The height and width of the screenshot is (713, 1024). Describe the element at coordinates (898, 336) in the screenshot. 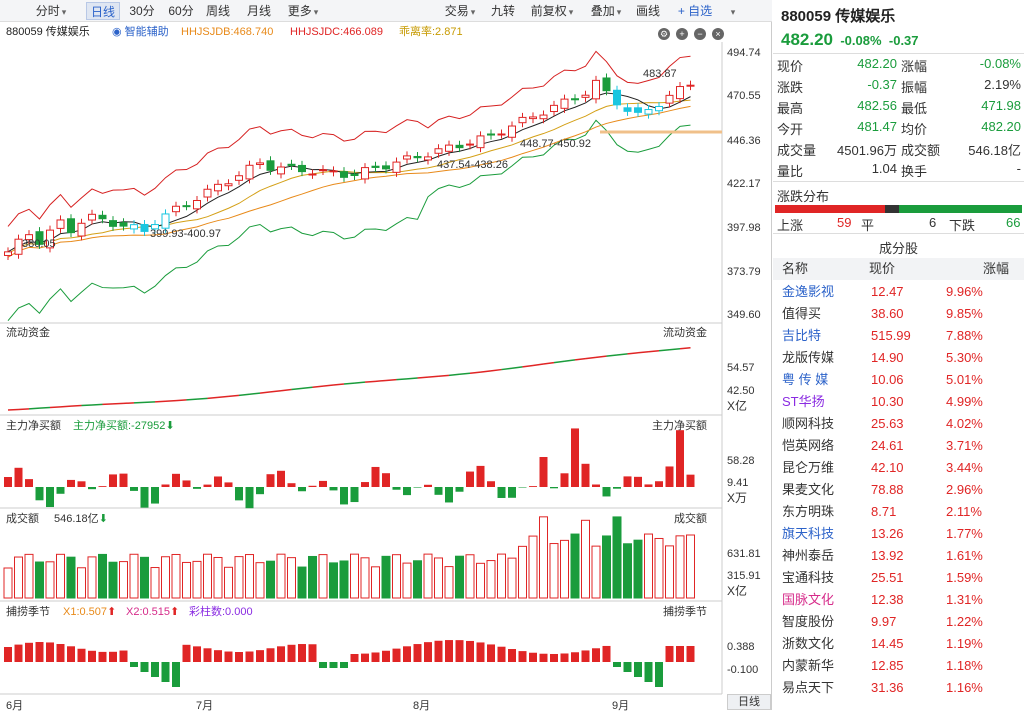

I see `component-row: 吉比特 515.99 7.88%` at that location.